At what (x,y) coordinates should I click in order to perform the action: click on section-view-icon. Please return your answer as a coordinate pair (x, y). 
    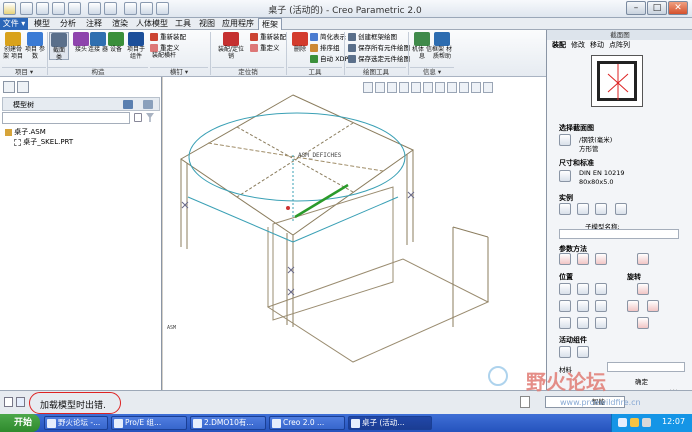
    Looking at the image, I should click on (452, 87).